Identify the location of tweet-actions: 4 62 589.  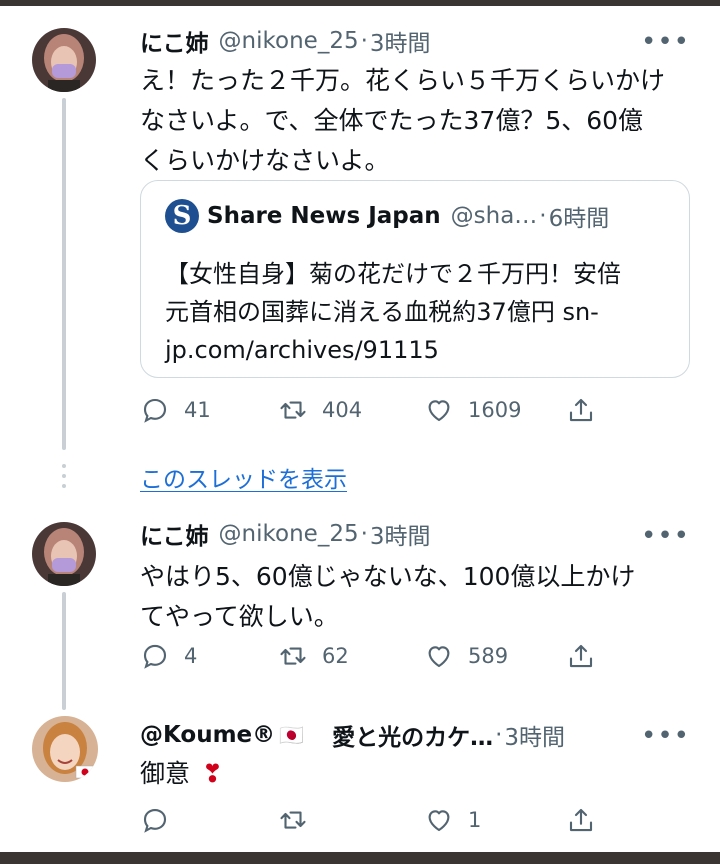
(370, 656).